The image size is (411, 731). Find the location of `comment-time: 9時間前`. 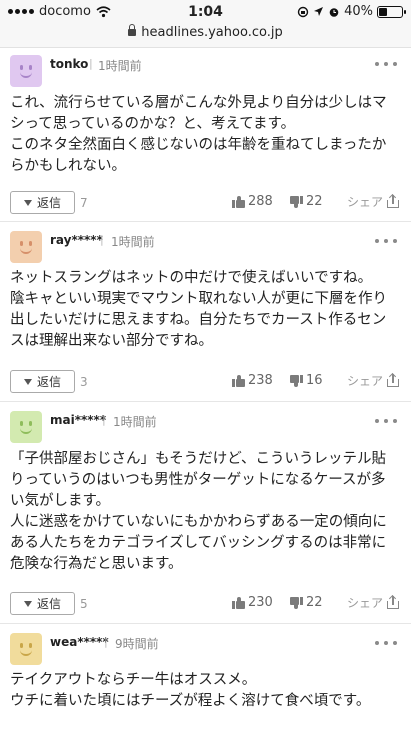

comment-time: 9時間前 is located at coordinates (137, 644).